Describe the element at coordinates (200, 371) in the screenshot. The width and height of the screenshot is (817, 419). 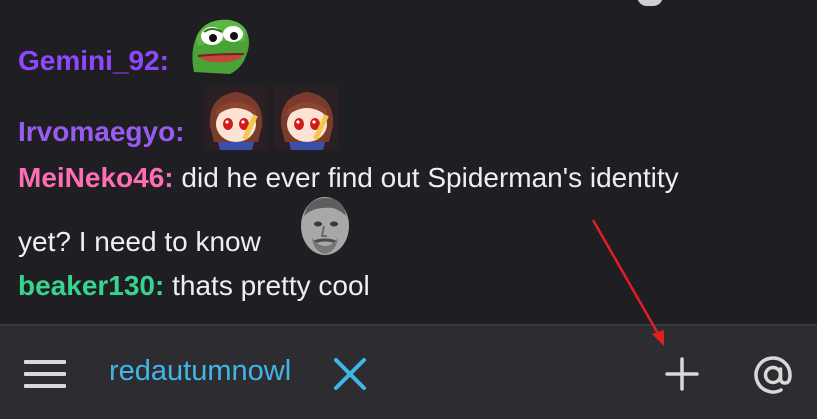
I see `channel-tab-label: redautumnowl` at that location.